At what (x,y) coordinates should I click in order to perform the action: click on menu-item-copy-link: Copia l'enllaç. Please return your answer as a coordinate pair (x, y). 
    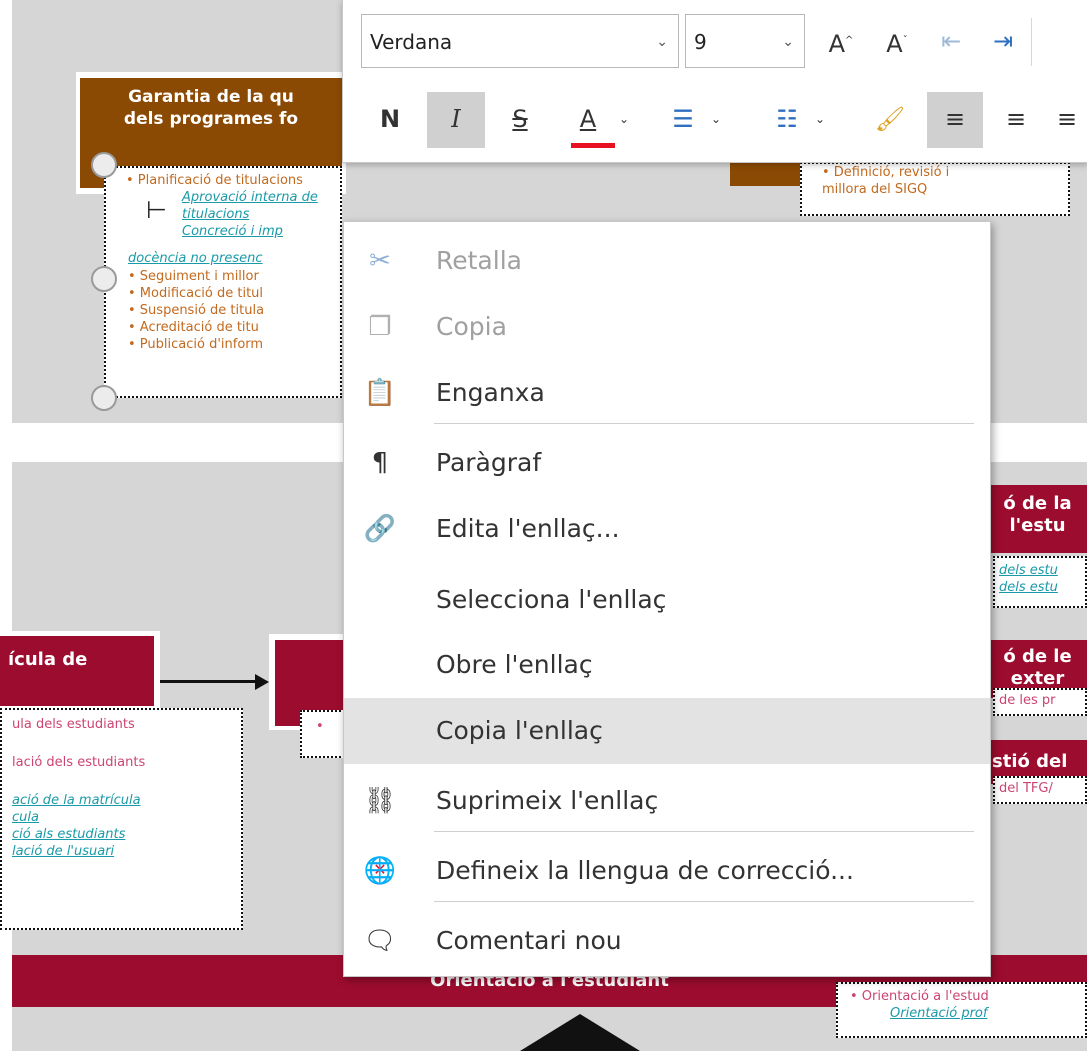
    Looking at the image, I should click on (667, 731).